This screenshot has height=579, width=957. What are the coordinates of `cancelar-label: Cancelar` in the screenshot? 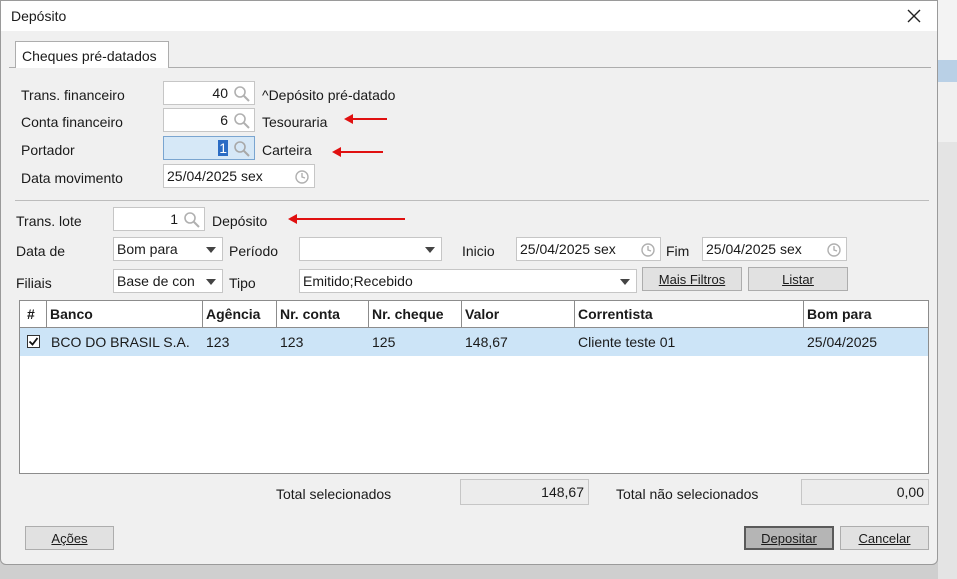 It's located at (884, 538).